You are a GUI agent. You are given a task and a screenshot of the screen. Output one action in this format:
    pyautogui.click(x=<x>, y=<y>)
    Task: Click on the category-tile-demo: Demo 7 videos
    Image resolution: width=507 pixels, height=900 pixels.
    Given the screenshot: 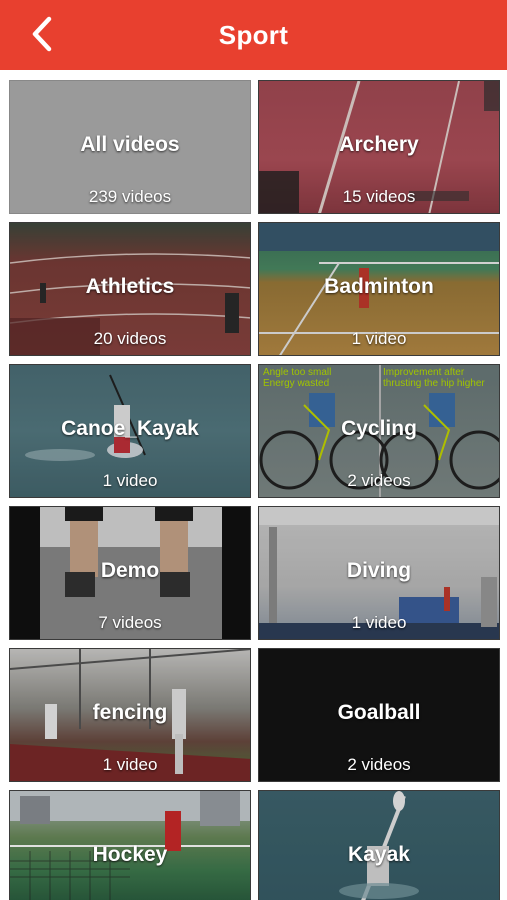 What is the action you would take?
    pyautogui.click(x=130, y=573)
    